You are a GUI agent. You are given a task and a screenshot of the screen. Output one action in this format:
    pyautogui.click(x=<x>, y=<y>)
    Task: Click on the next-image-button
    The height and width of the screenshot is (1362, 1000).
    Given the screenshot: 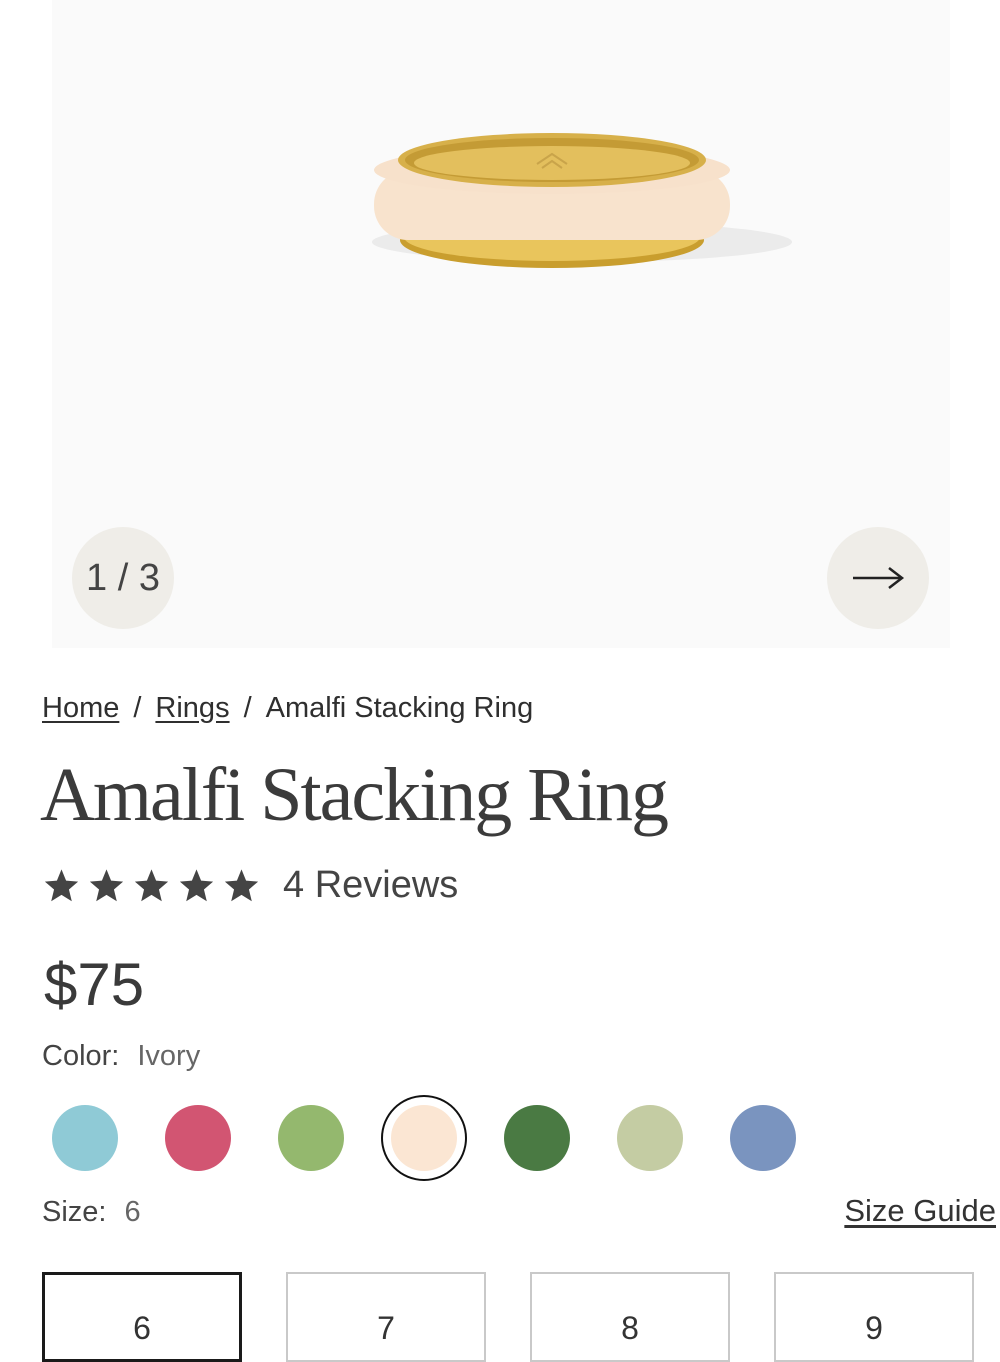 What is the action you would take?
    pyautogui.click(x=878, y=578)
    